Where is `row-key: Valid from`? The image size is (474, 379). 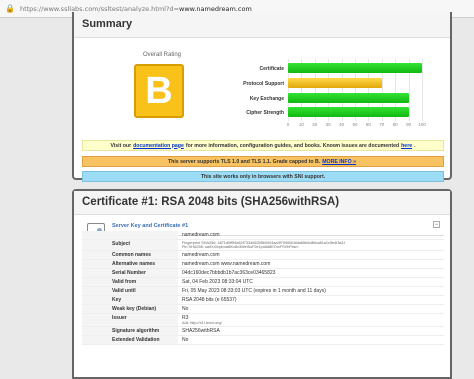 row-key: Valid from is located at coordinates (130, 282).